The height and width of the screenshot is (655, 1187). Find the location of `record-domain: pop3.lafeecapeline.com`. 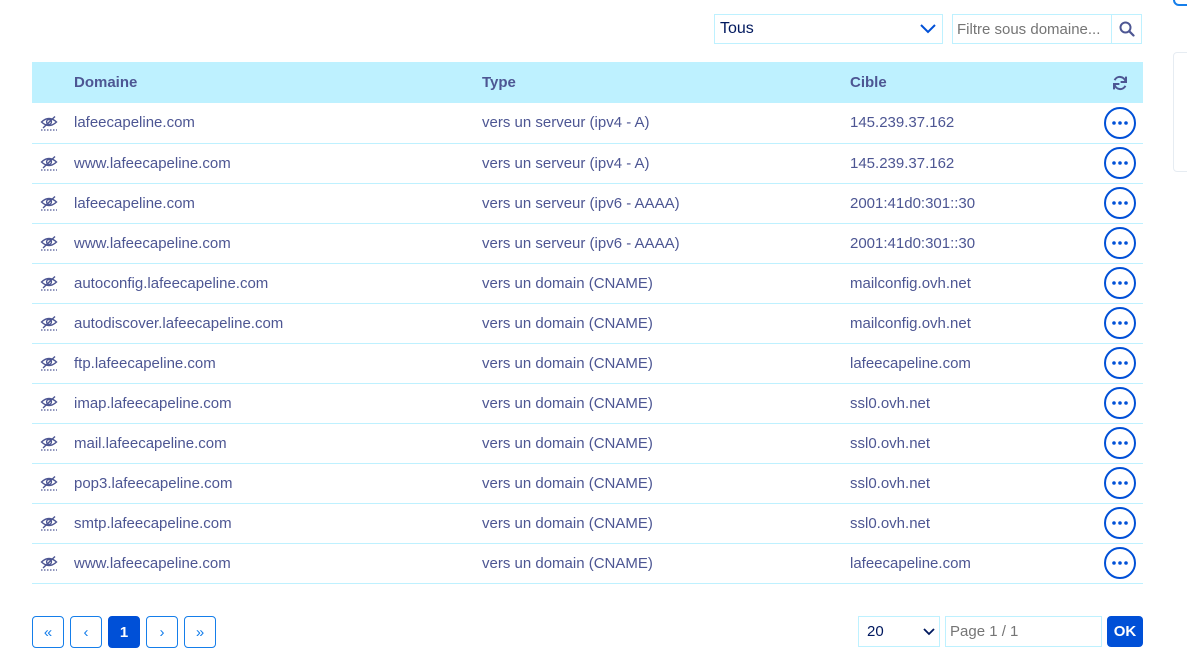

record-domain: pop3.lafeecapeline.com is located at coordinates (153, 483).